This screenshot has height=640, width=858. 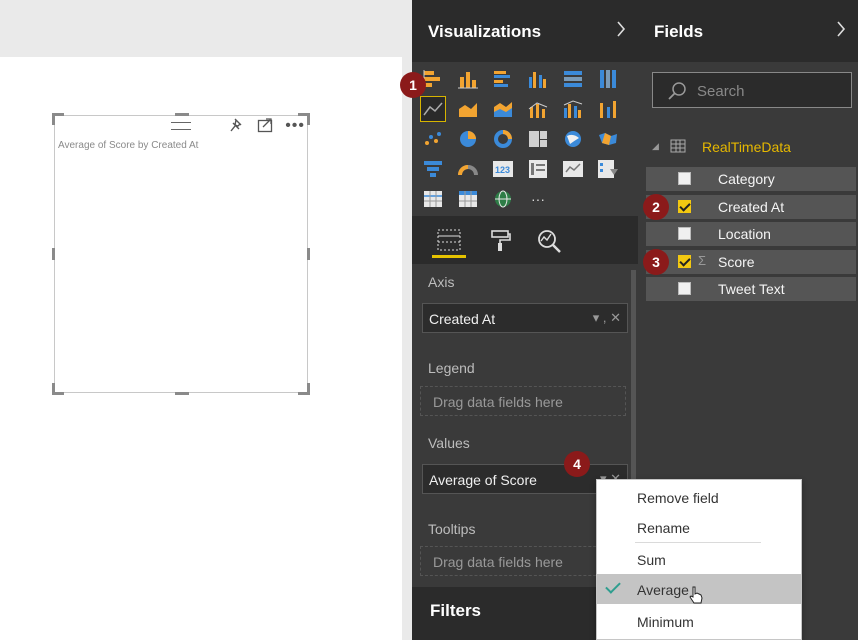 What do you see at coordinates (53, 254) in the screenshot?
I see `resize-handle-left` at bounding box center [53, 254].